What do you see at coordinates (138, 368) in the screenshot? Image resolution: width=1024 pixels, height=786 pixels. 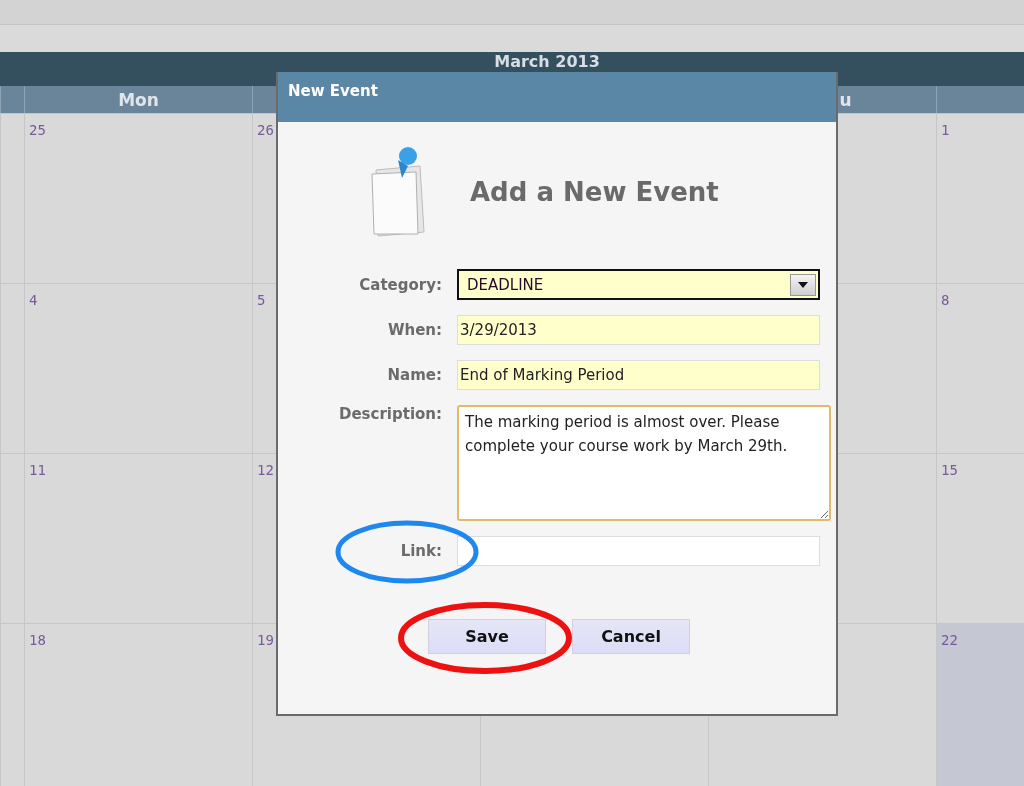 I see `day-cell: 4` at bounding box center [138, 368].